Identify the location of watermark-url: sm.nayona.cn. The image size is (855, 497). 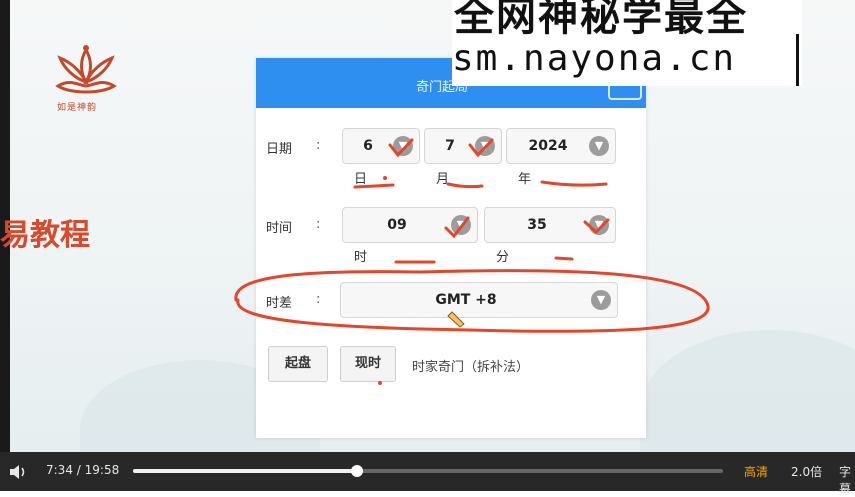
(594, 58).